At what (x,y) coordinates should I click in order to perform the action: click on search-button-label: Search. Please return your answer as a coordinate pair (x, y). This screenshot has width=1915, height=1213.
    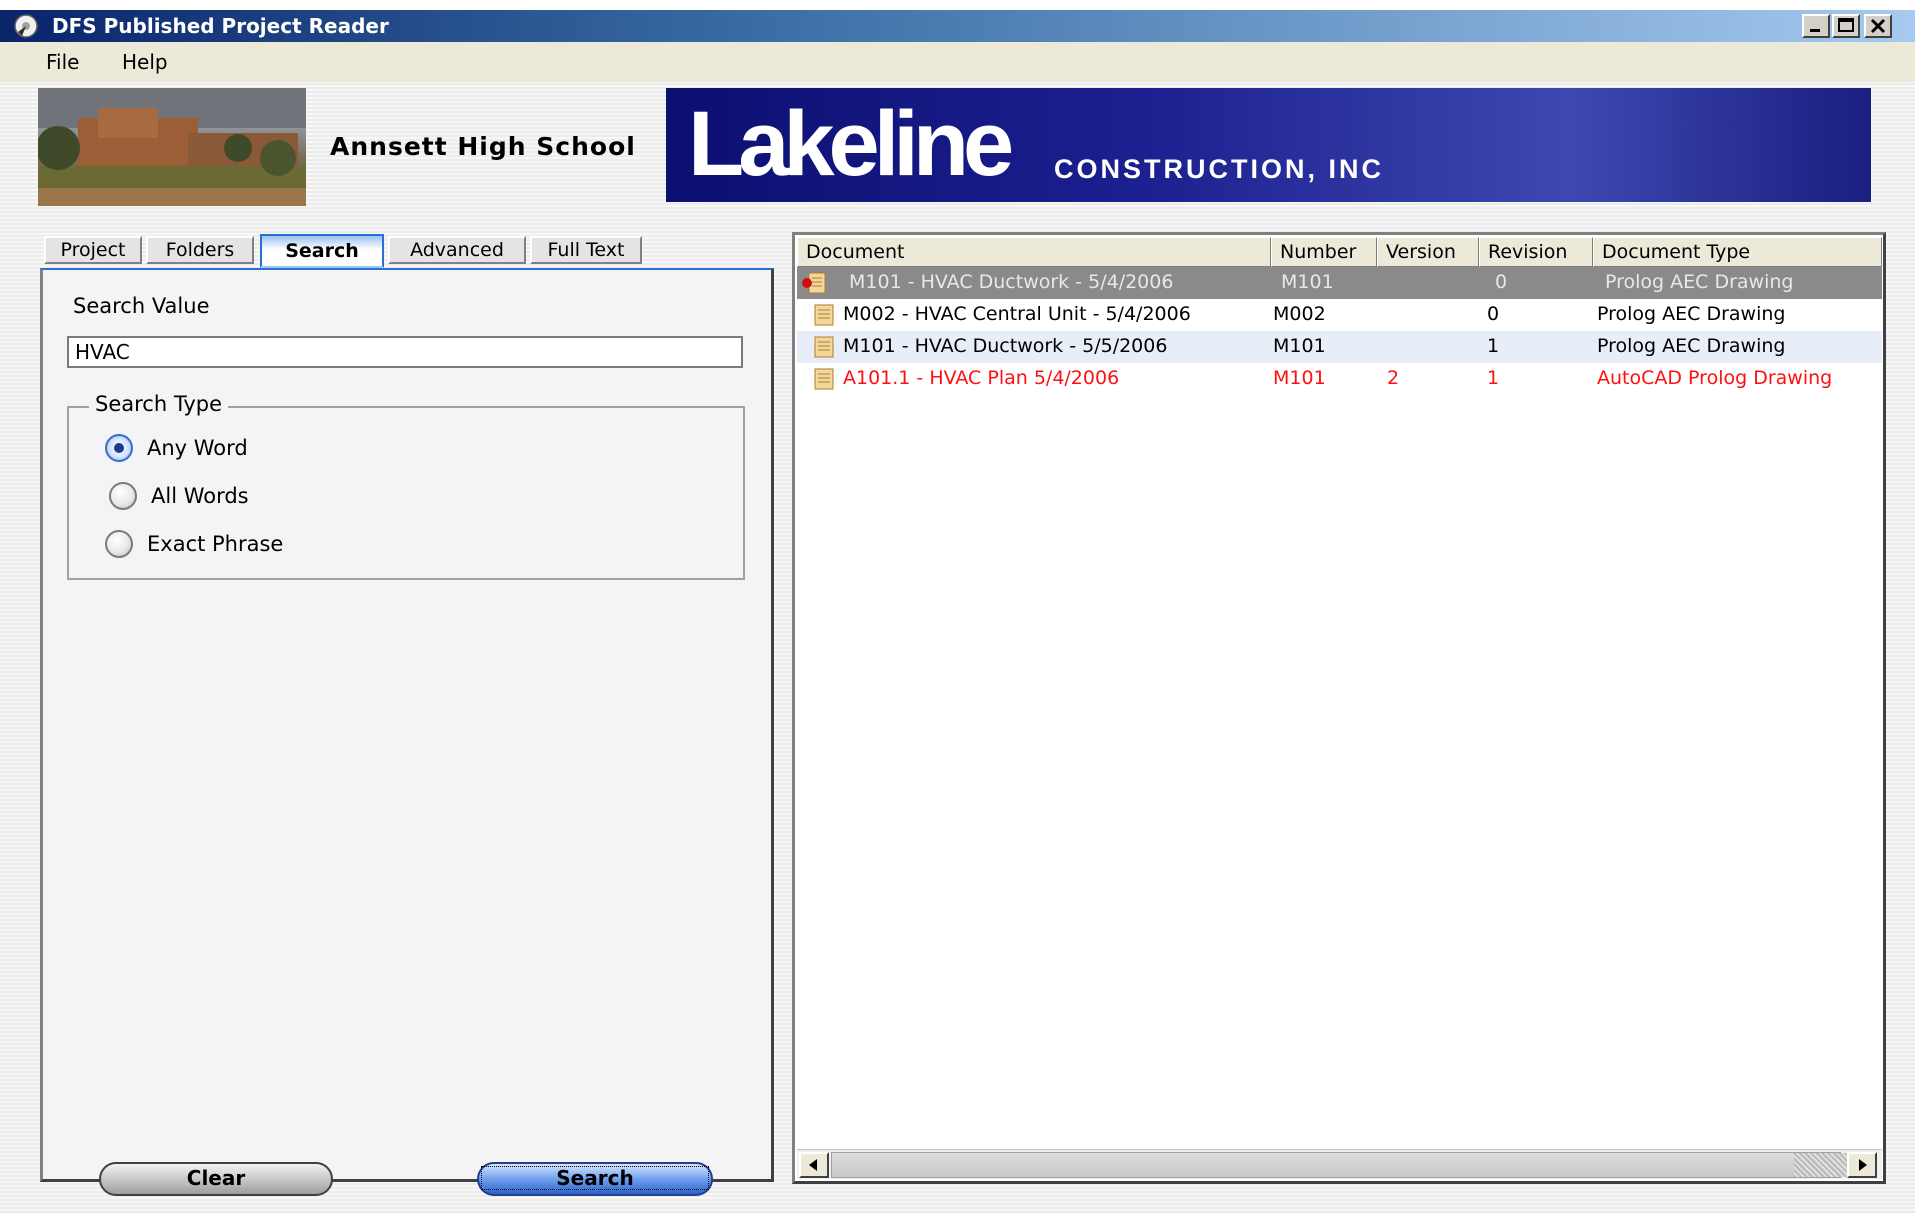
    Looking at the image, I should click on (595, 1178).